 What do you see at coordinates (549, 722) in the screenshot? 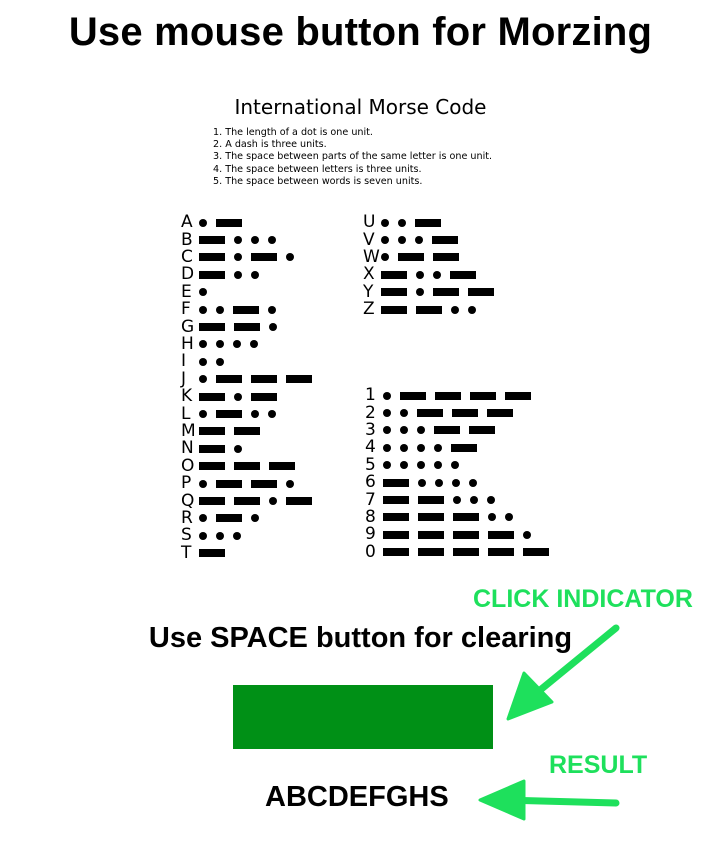
I see `annotation-arrows` at bounding box center [549, 722].